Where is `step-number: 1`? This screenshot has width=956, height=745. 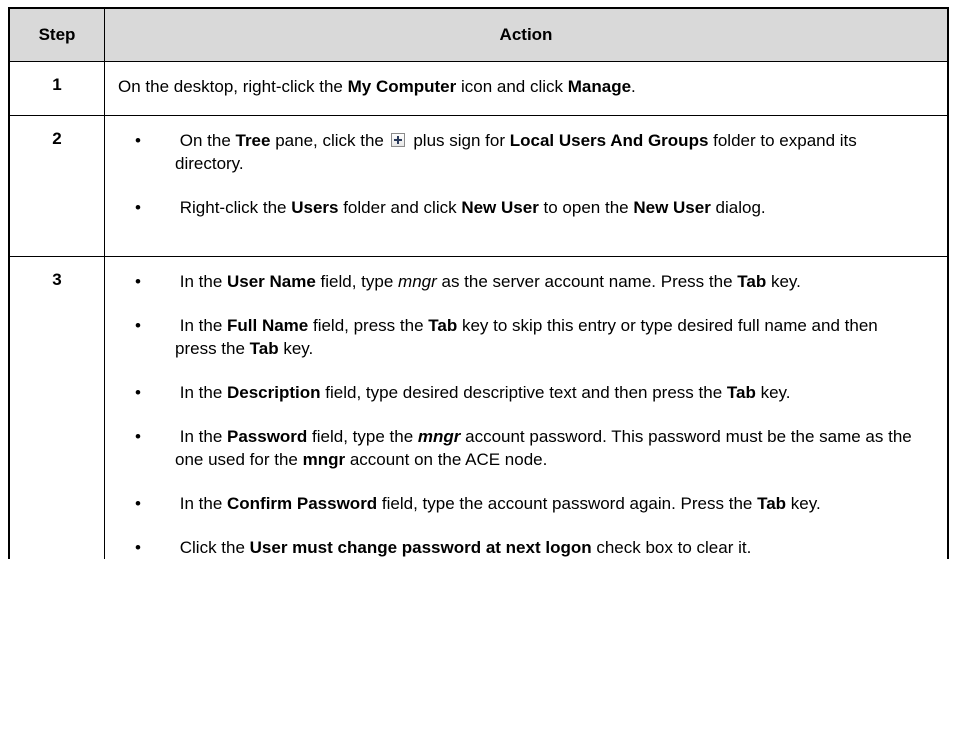
step-number: 1 is located at coordinates (57, 88).